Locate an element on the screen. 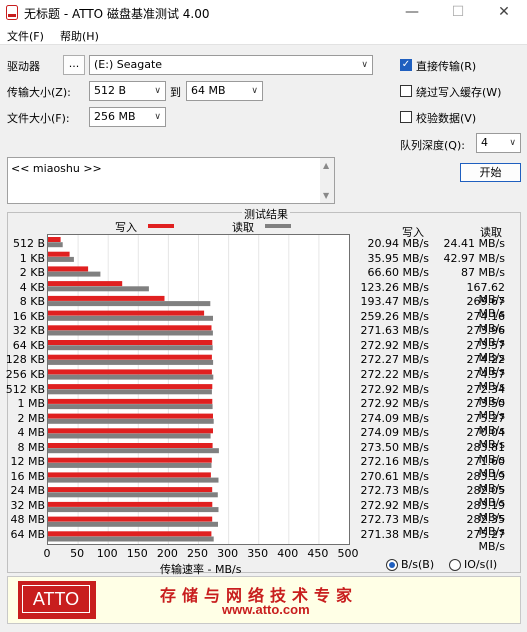  row-size-label: 512 KB is located at coordinates (25, 389).